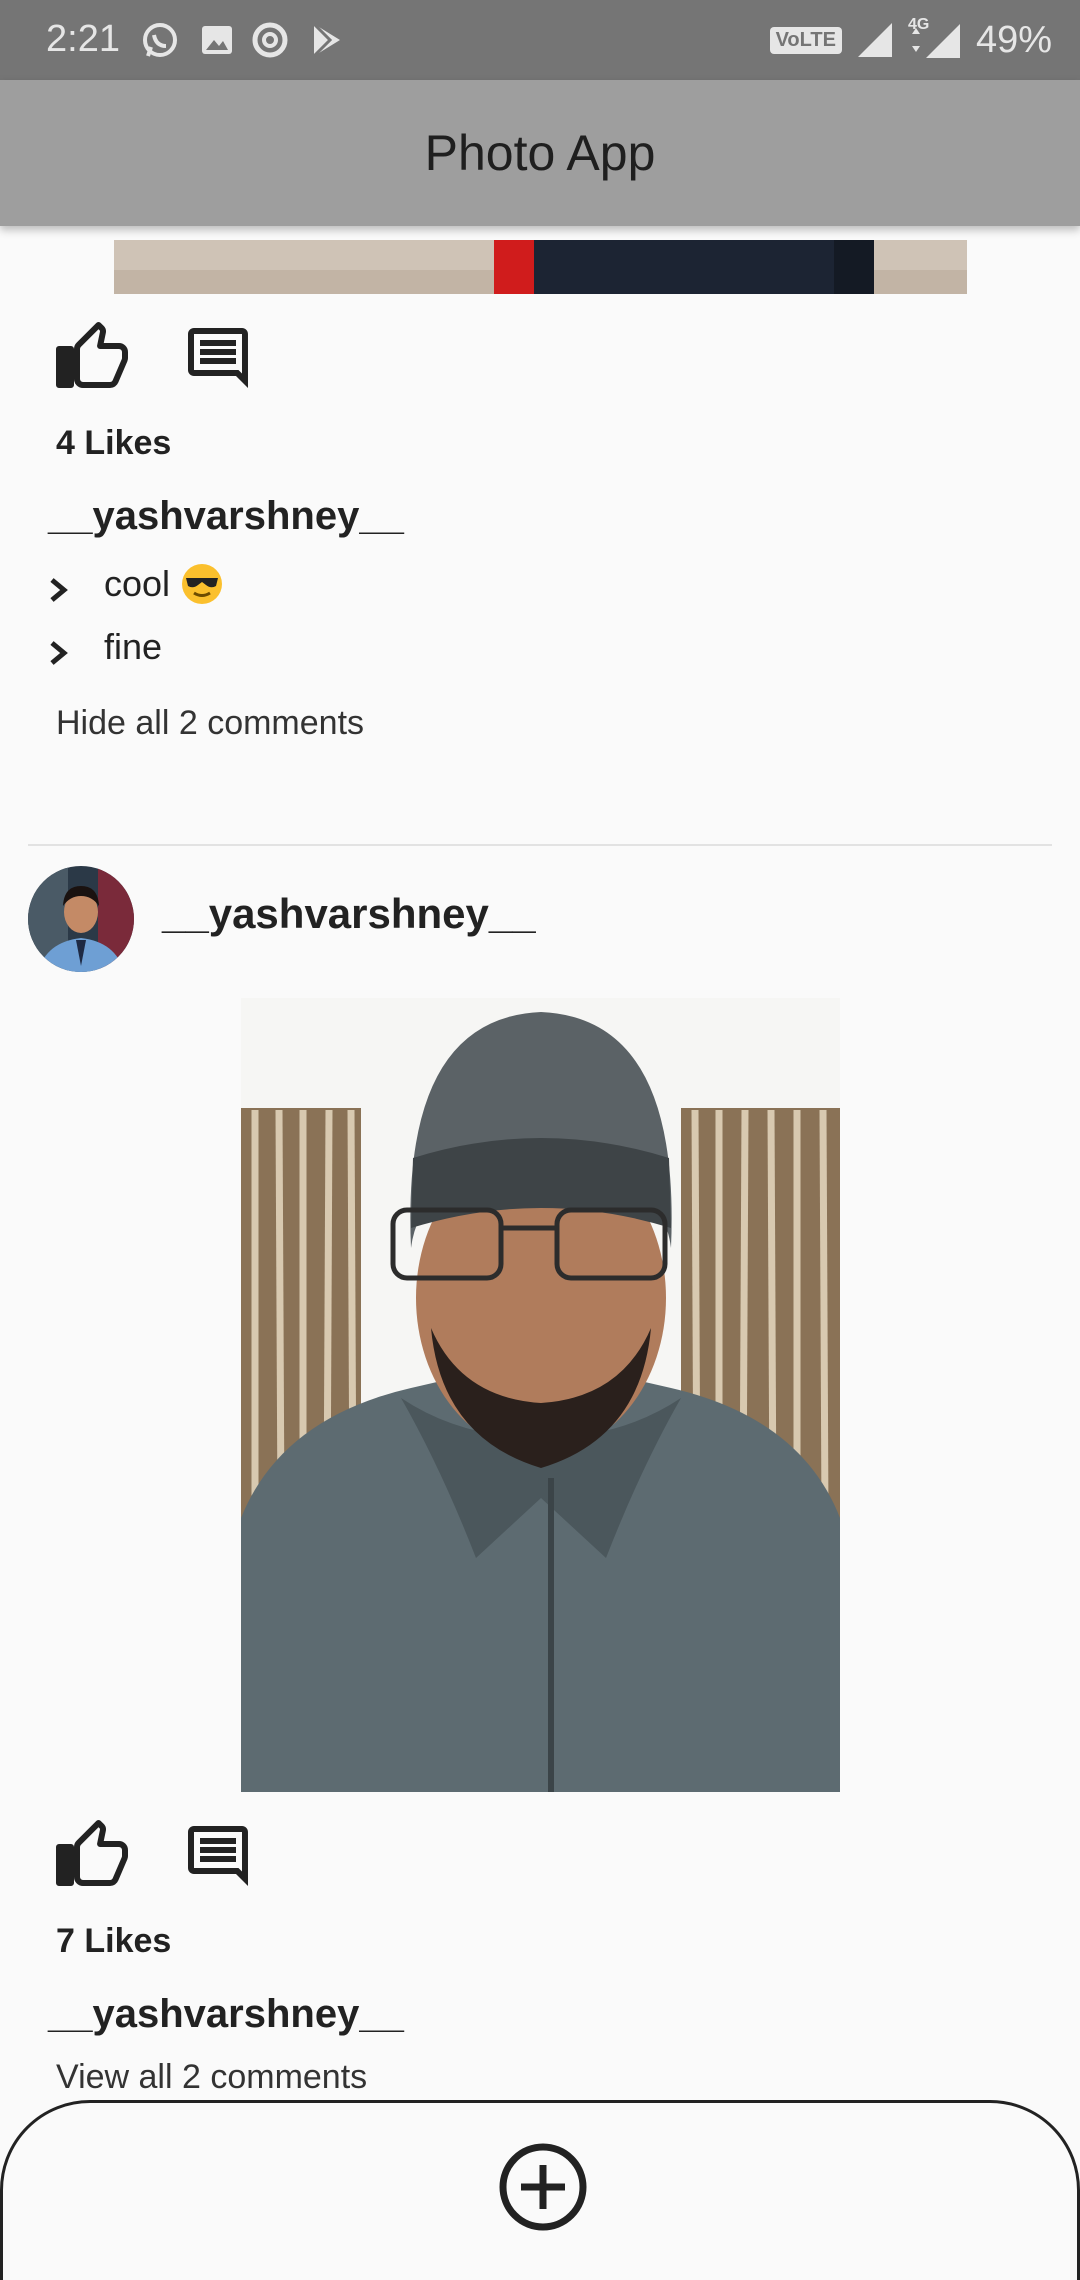 This screenshot has height=2280, width=1080. What do you see at coordinates (326, 40) in the screenshot?
I see `play-store-icon` at bounding box center [326, 40].